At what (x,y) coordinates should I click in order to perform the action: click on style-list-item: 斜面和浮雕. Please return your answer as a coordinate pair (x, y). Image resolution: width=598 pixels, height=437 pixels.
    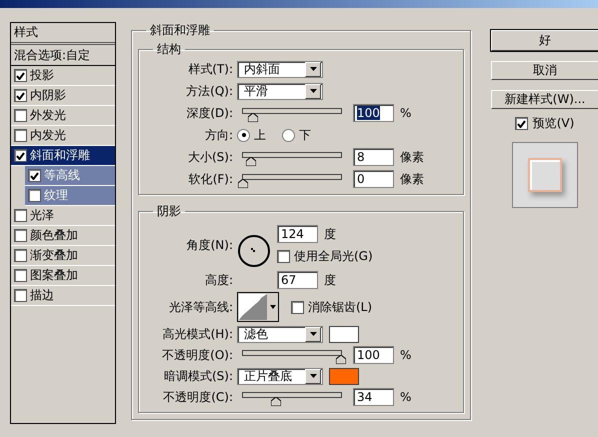
    Looking at the image, I should click on (63, 156).